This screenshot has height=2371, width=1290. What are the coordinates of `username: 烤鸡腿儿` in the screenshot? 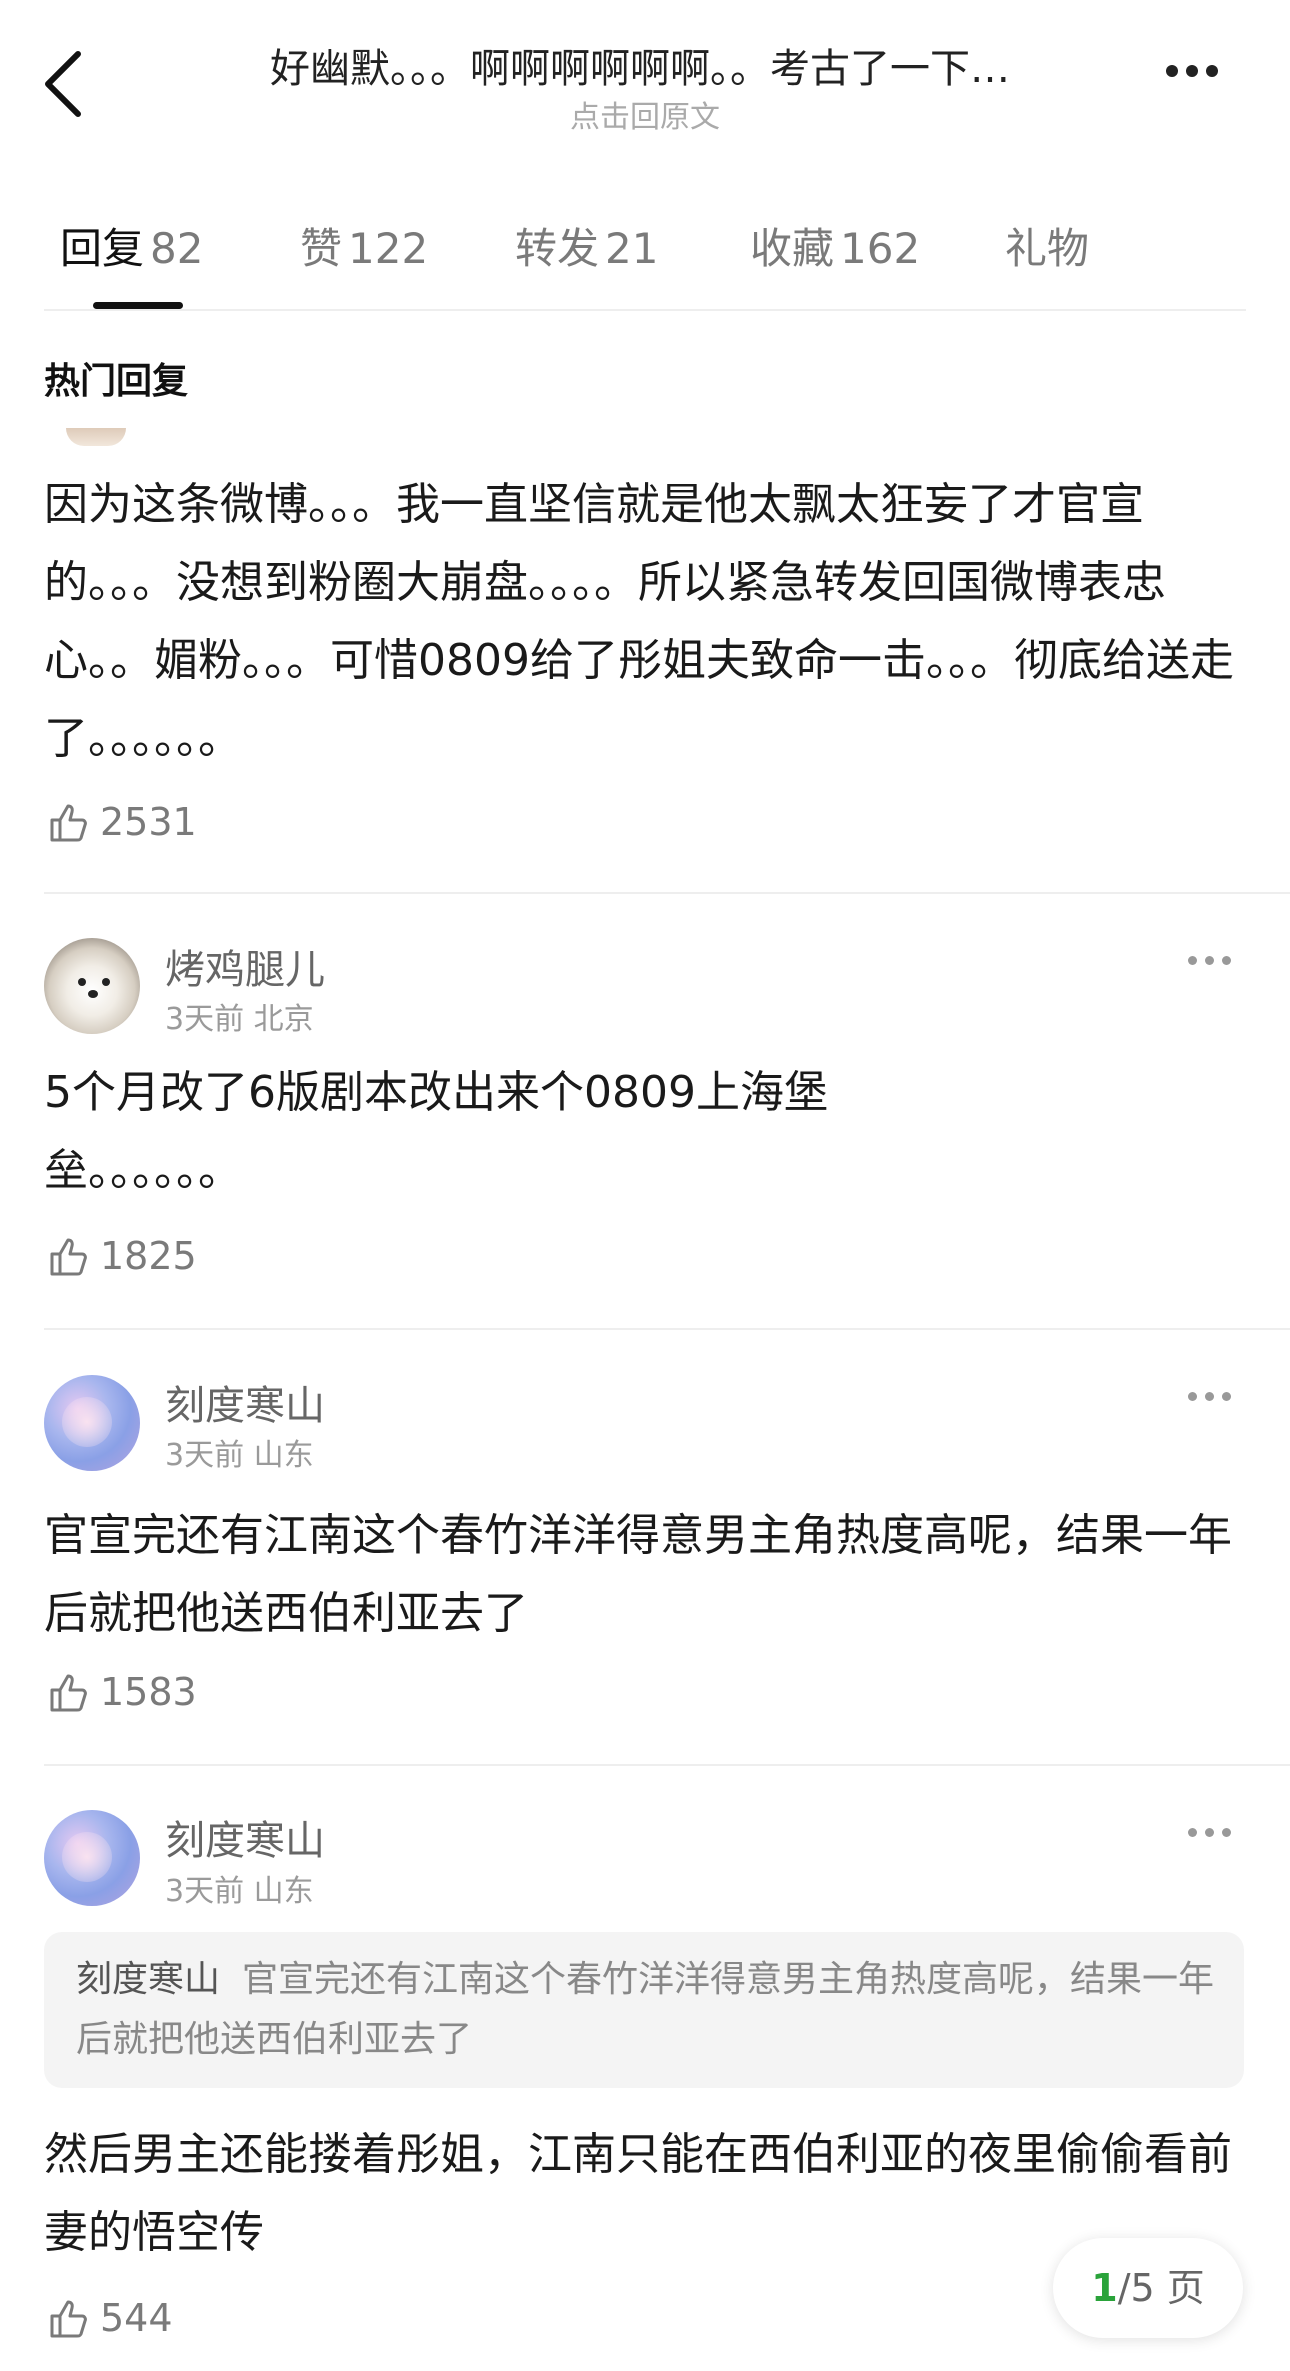 It's located at (245, 966).